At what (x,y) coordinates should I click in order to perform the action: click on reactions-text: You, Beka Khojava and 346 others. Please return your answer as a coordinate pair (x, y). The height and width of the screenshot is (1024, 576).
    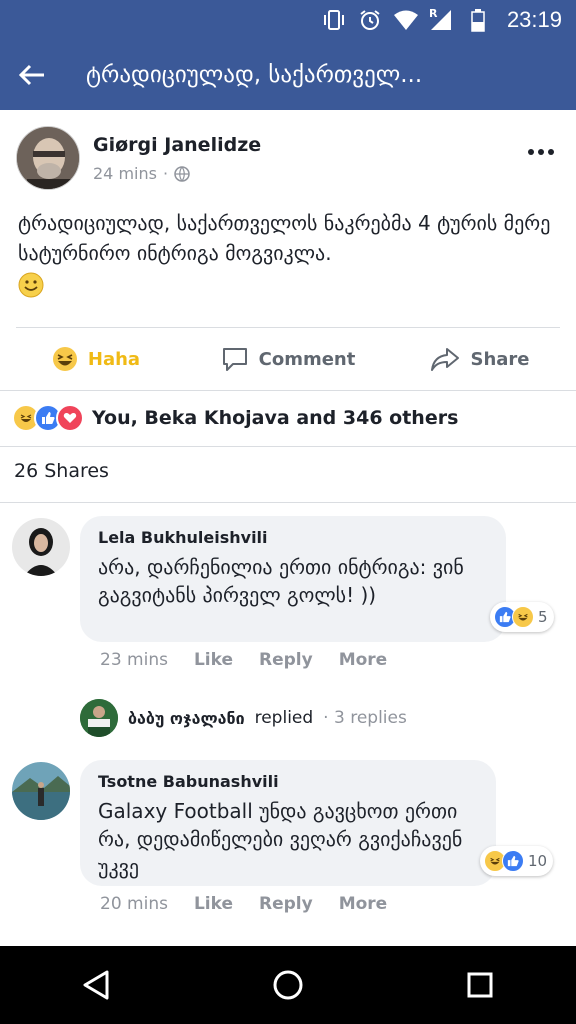
    Looking at the image, I should click on (275, 418).